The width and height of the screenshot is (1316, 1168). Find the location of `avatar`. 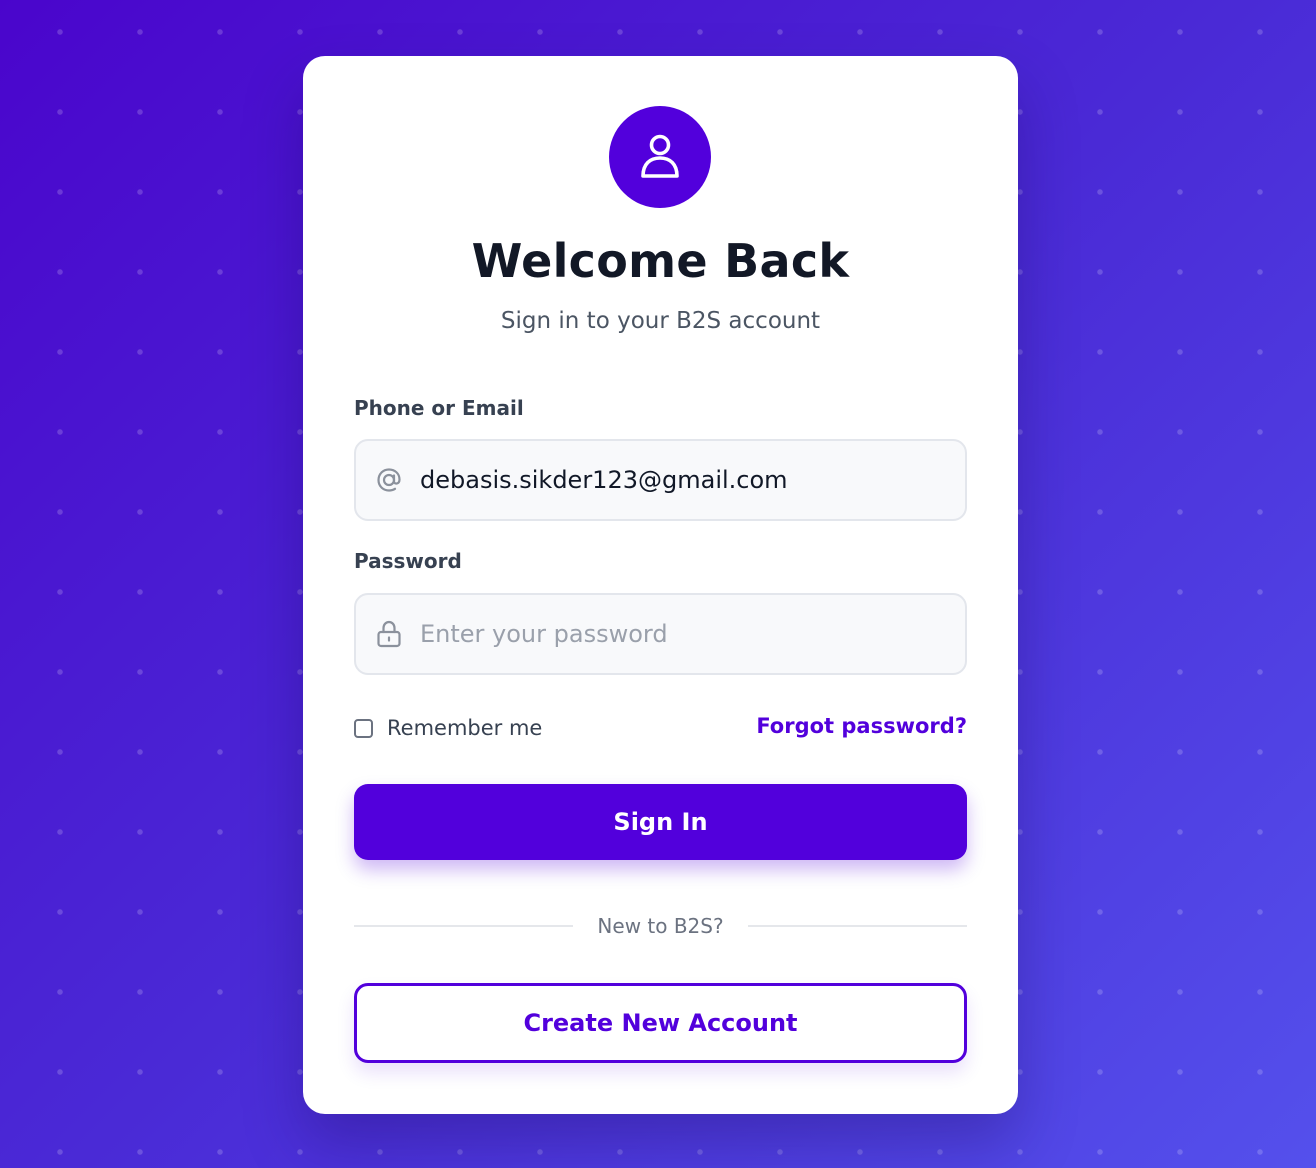

avatar is located at coordinates (660, 157).